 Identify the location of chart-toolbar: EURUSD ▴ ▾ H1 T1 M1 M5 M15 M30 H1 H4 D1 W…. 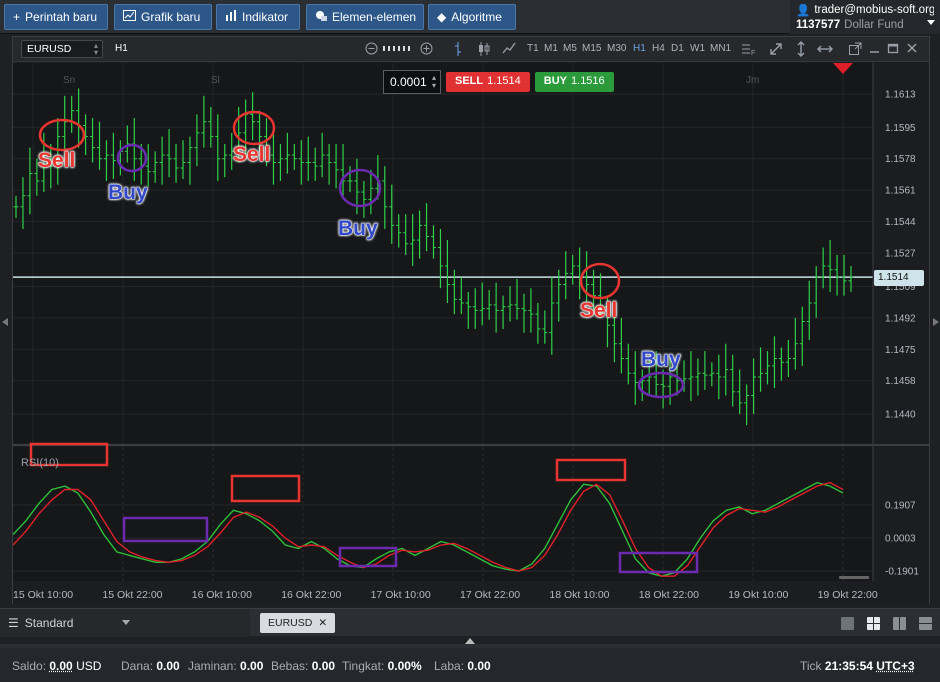
(471, 49).